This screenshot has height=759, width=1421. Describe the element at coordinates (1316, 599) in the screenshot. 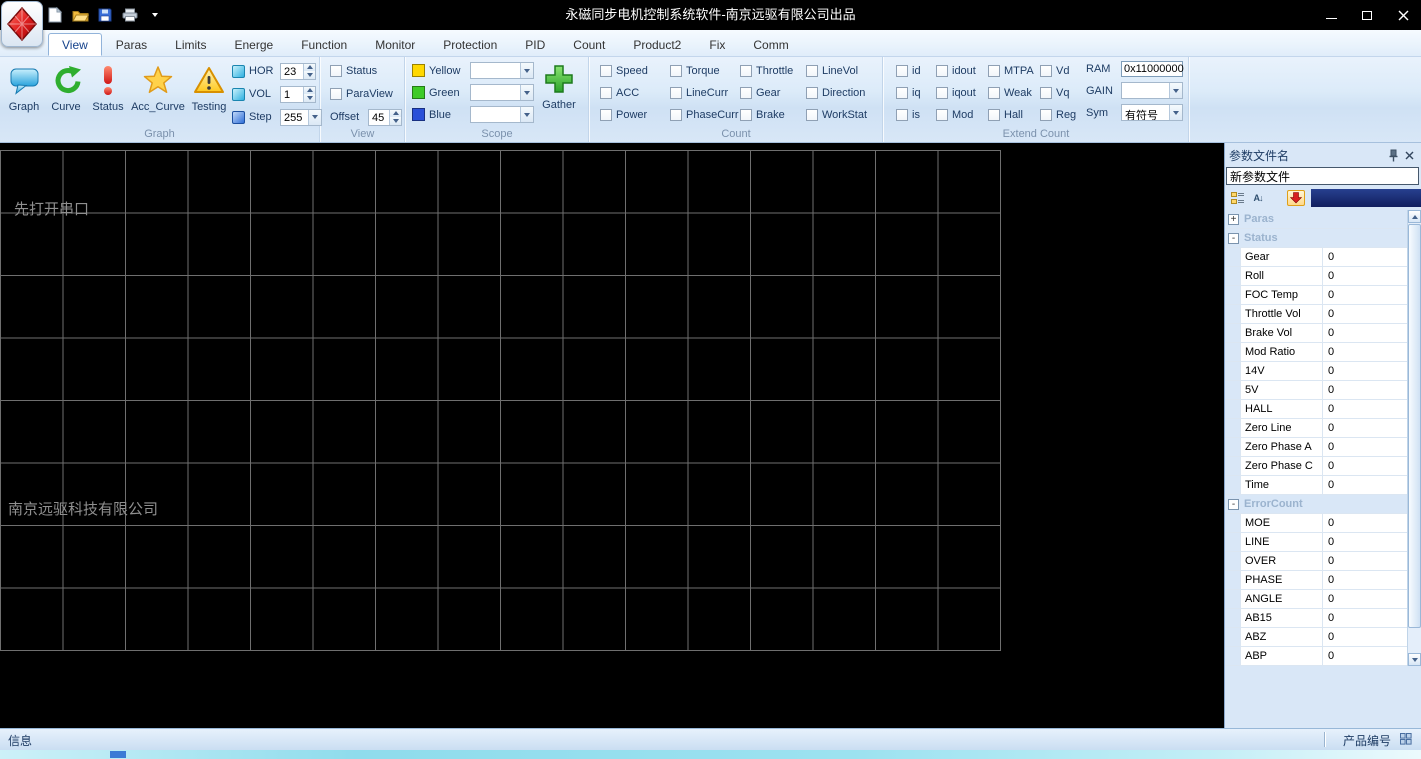

I see `pgrid-row-angle: ANGLE 0` at that location.